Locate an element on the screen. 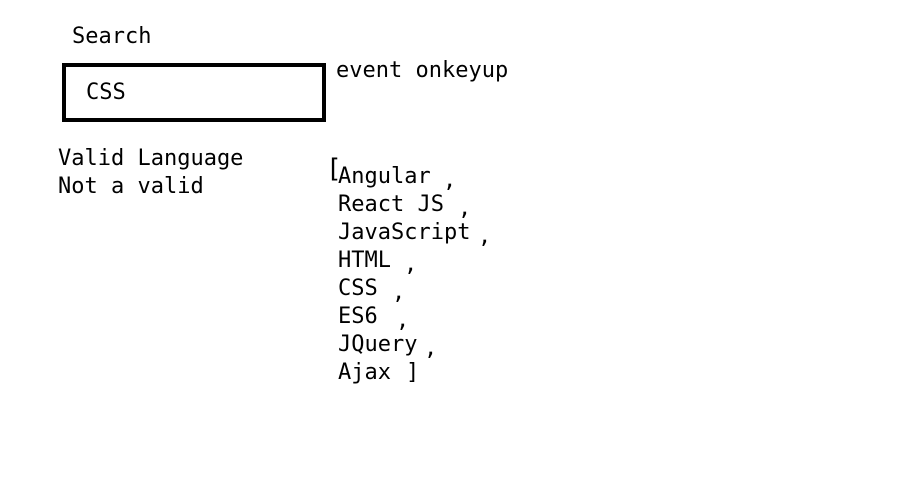 The height and width of the screenshot is (481, 897). array-item-es6: ES6 is located at coordinates (358, 316).